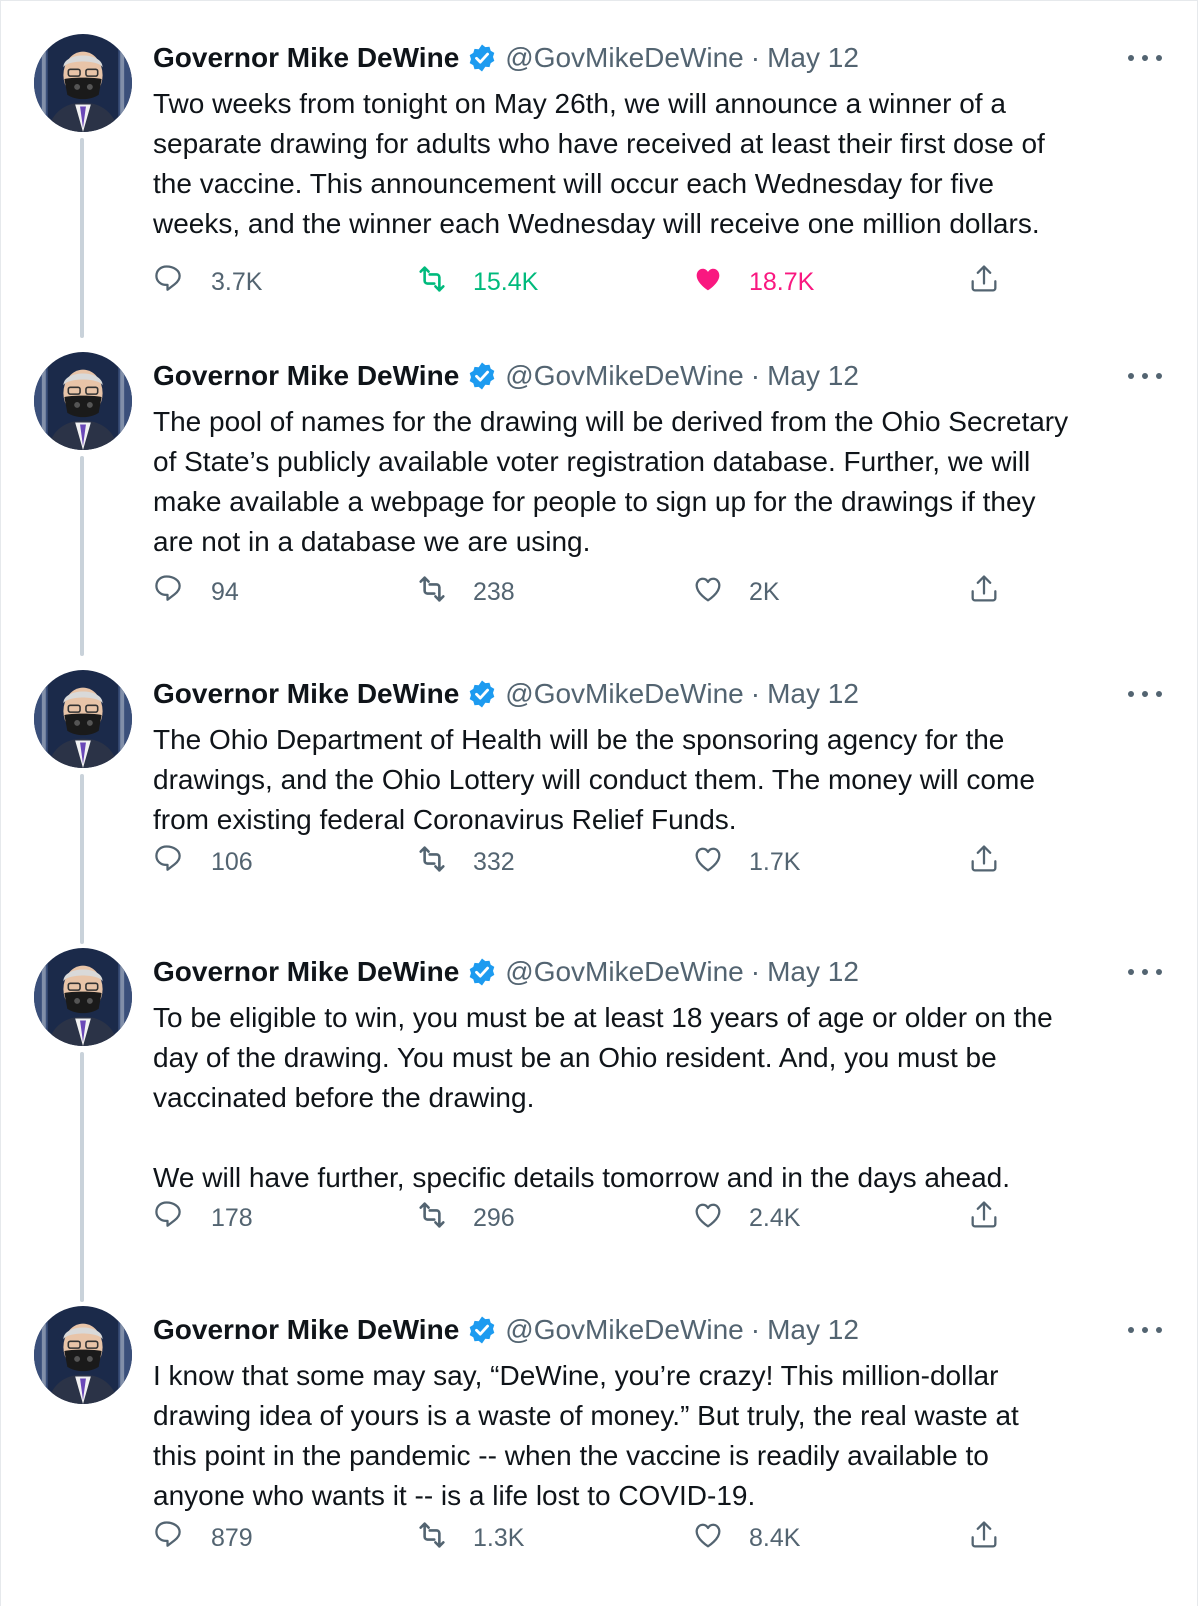 This screenshot has height=1608, width=1200. I want to click on like-count: 18.7K, so click(782, 281).